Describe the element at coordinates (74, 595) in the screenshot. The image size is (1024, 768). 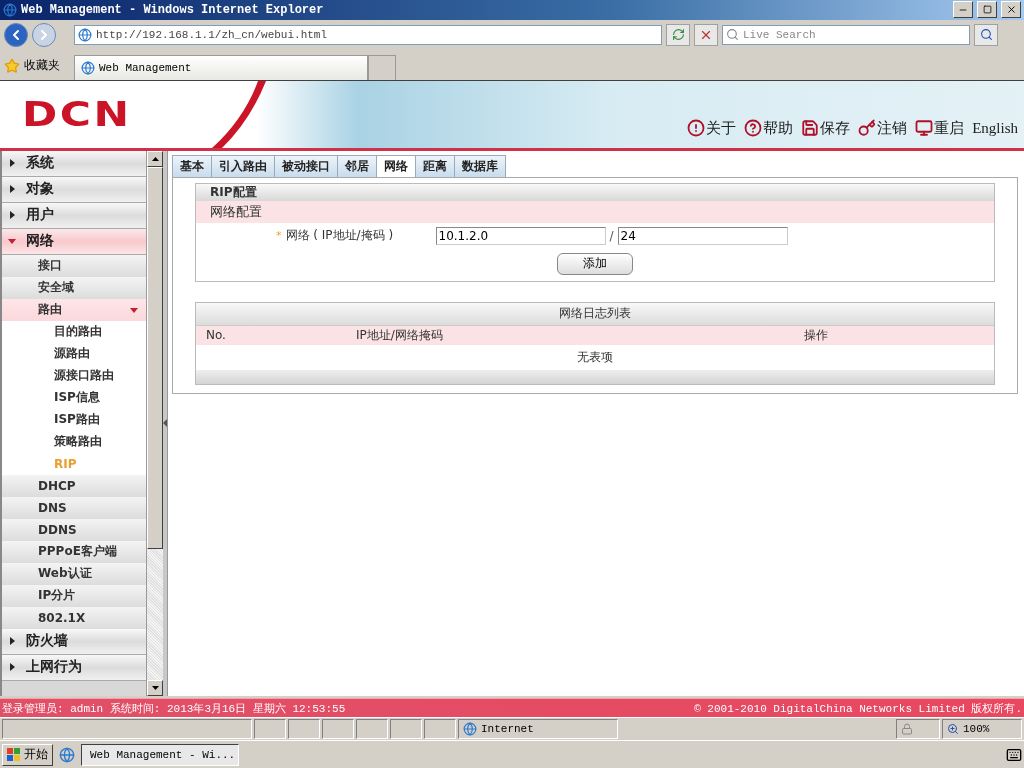
I see `sidebar-item: IP分片` at that location.